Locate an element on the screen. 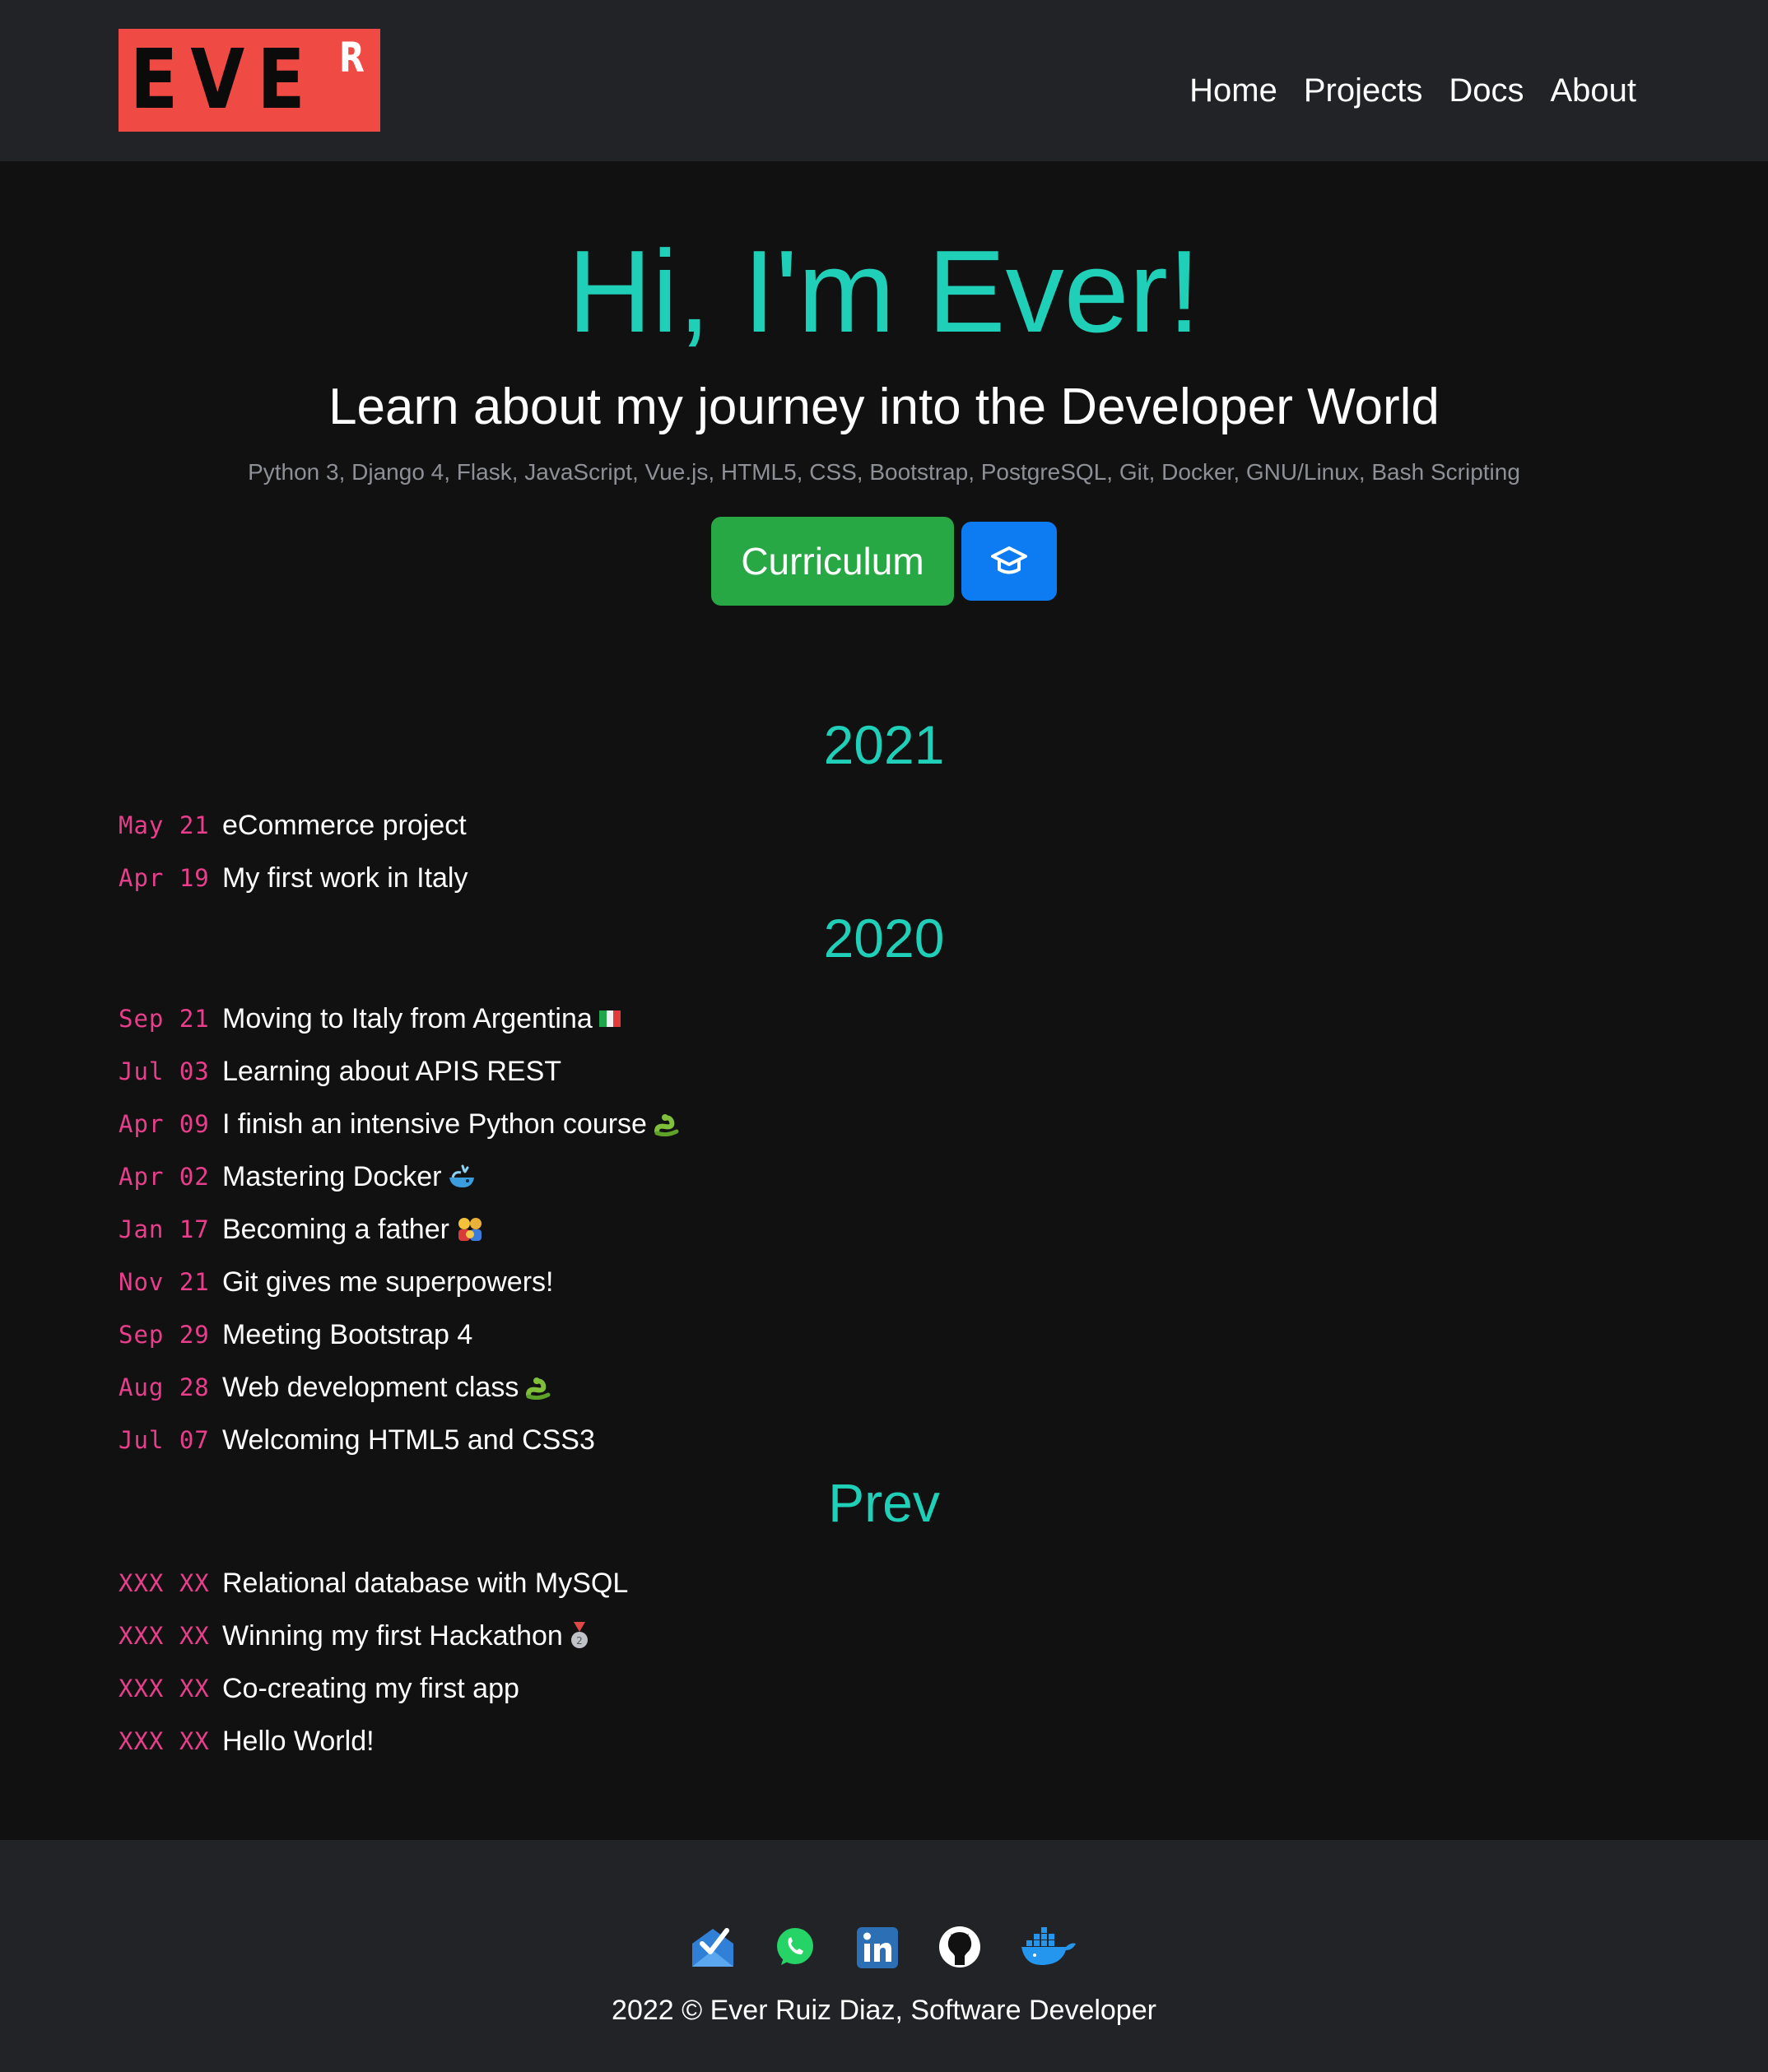 The height and width of the screenshot is (2072, 1768). curriculum-button: Curriculum is located at coordinates (832, 561).